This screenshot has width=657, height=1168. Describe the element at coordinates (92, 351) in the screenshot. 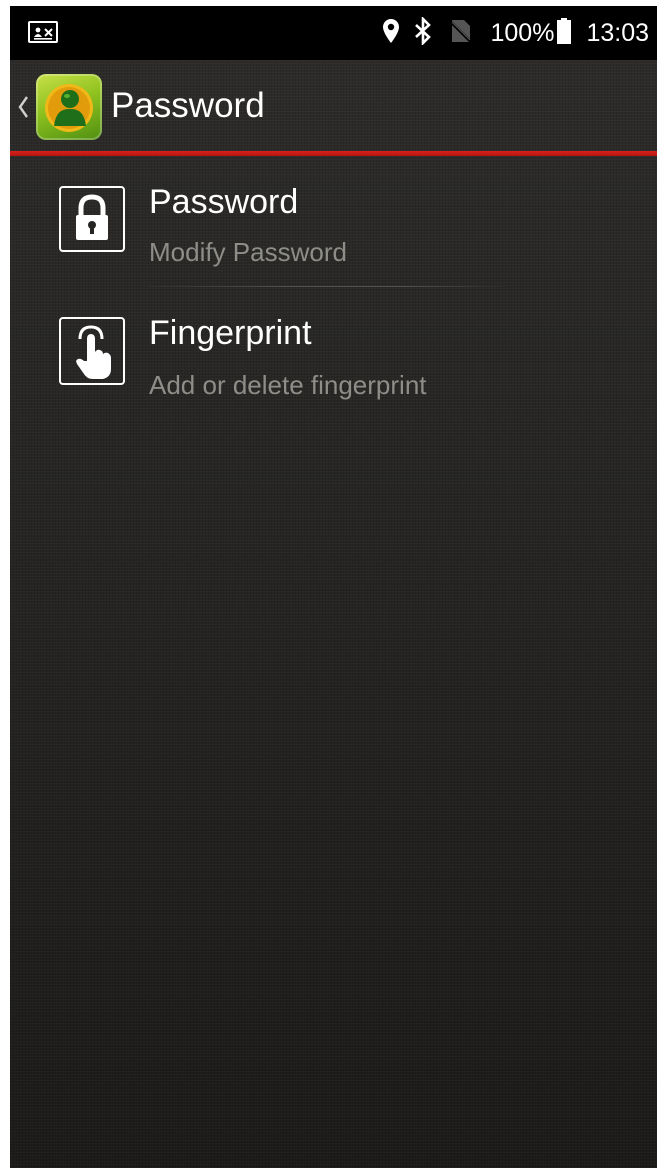

I see `touch-hand-icon` at that location.